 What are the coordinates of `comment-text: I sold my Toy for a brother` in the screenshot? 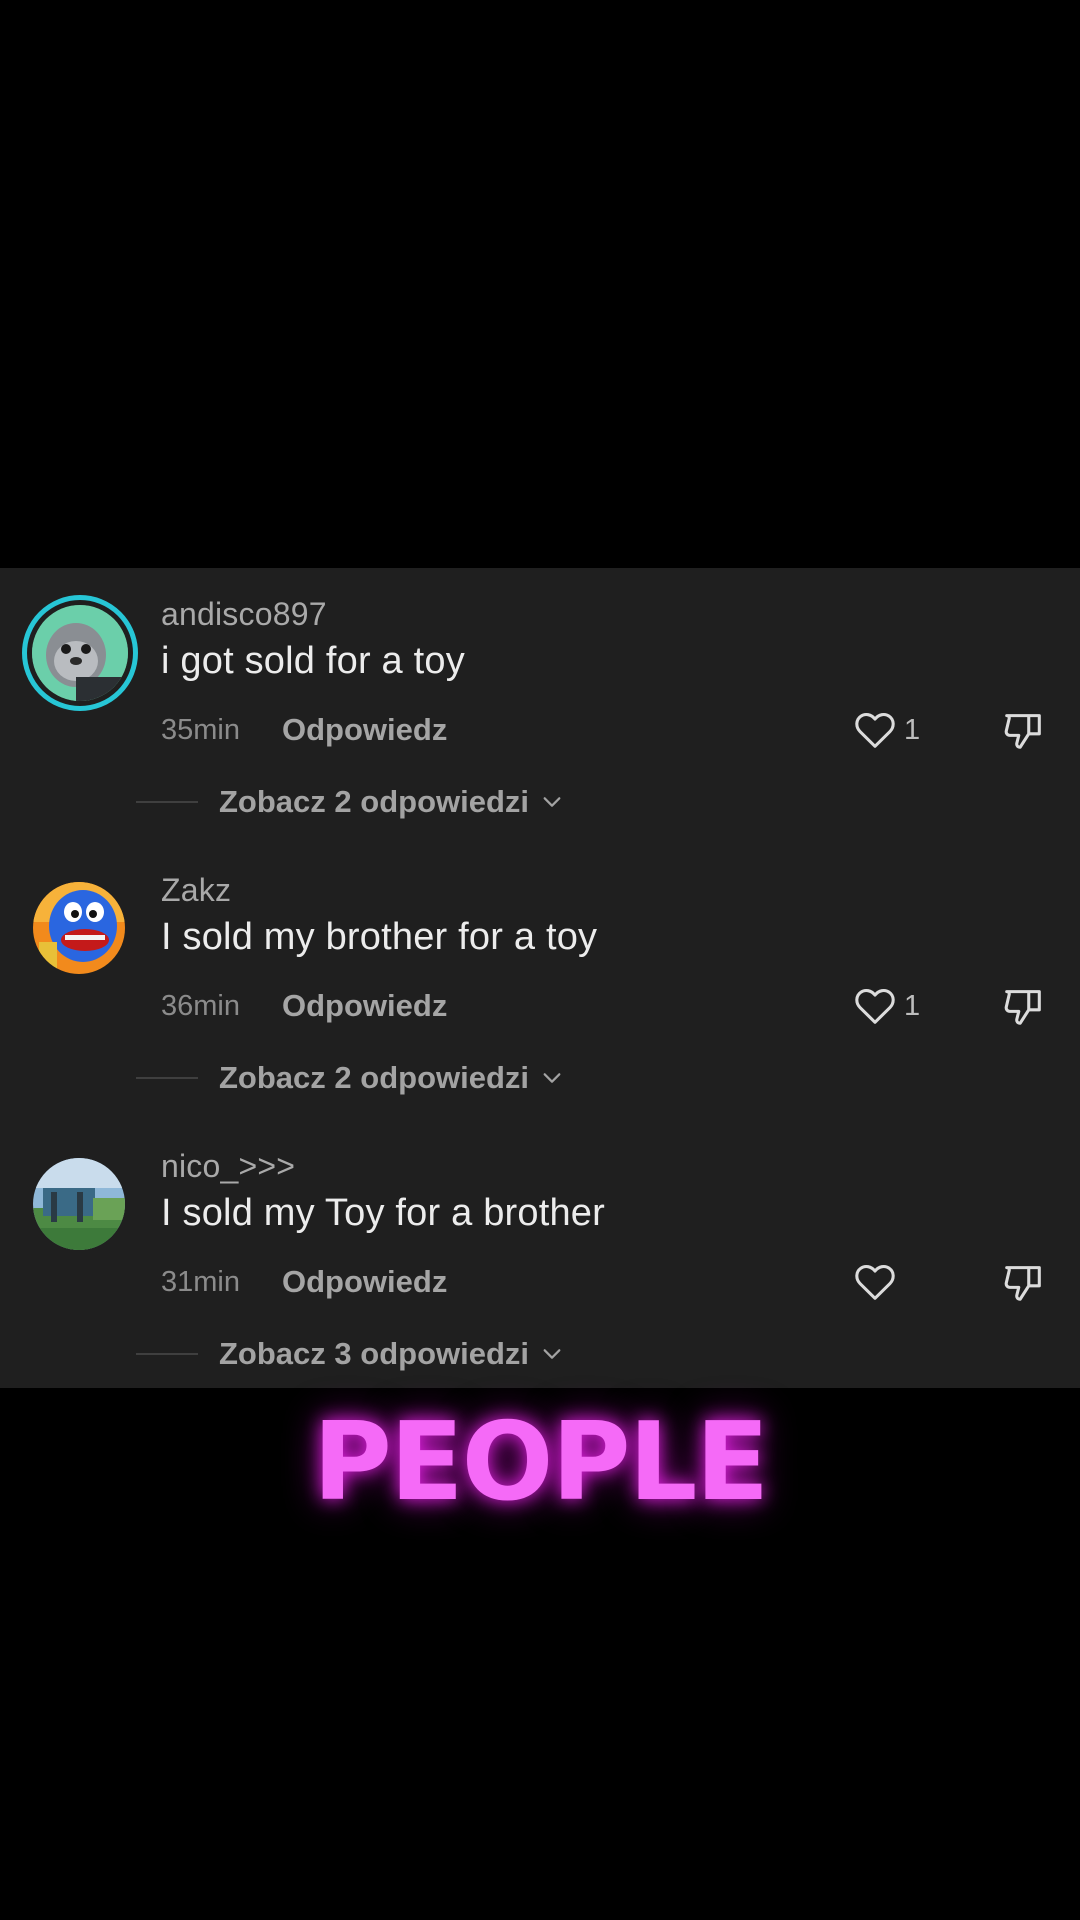 It's located at (383, 1213).